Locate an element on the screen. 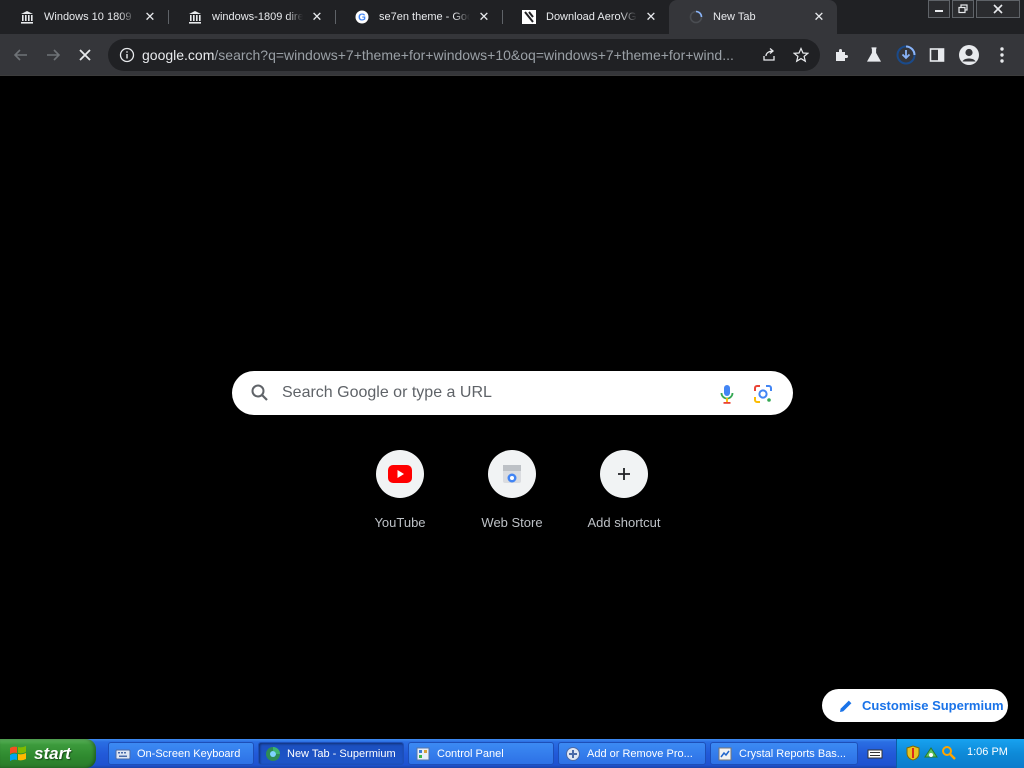 The height and width of the screenshot is (768, 1024). arrow-right-icon is located at coordinates (54, 55).